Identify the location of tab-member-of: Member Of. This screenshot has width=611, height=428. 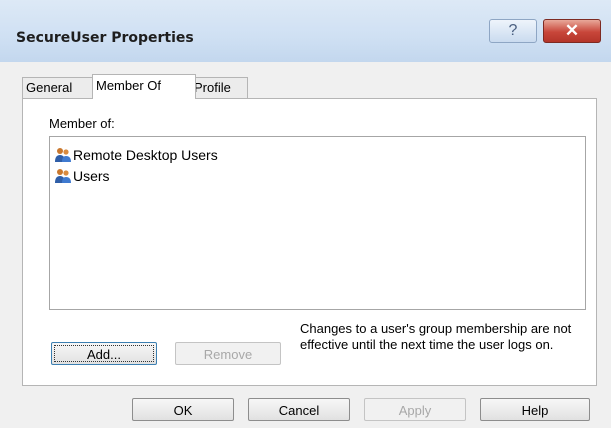
(144, 86).